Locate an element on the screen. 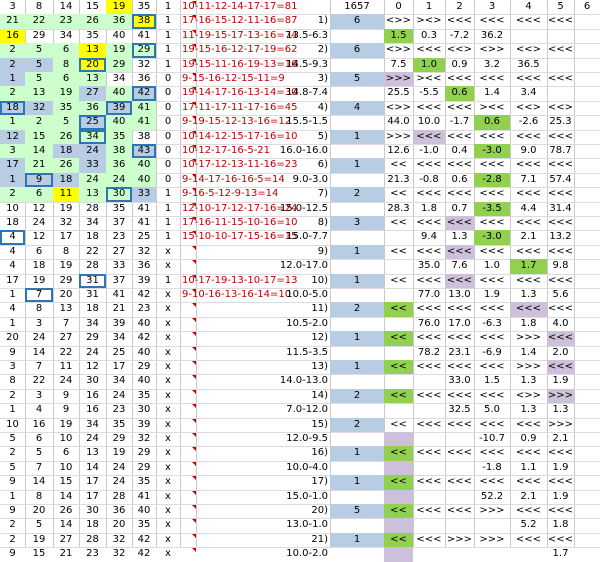  label-cell: 21) is located at coordinates (263, 540).